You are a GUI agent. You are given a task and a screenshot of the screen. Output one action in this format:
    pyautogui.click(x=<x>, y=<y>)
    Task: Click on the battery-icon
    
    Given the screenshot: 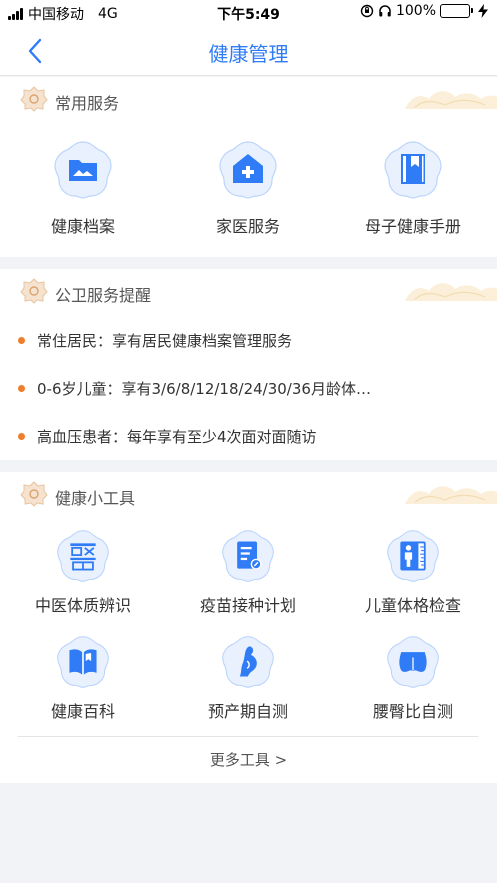 What is the action you would take?
    pyautogui.click(x=456, y=11)
    